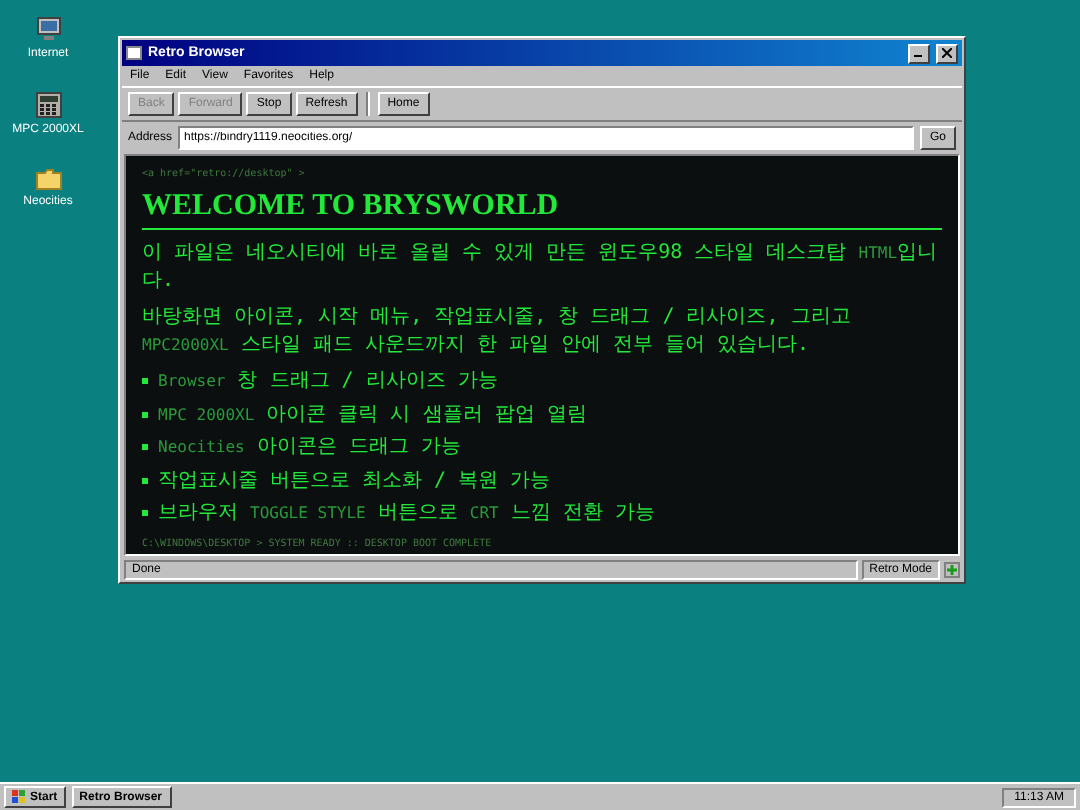 The width and height of the screenshot is (1080, 810). I want to click on sampler-icon, so click(48, 105).